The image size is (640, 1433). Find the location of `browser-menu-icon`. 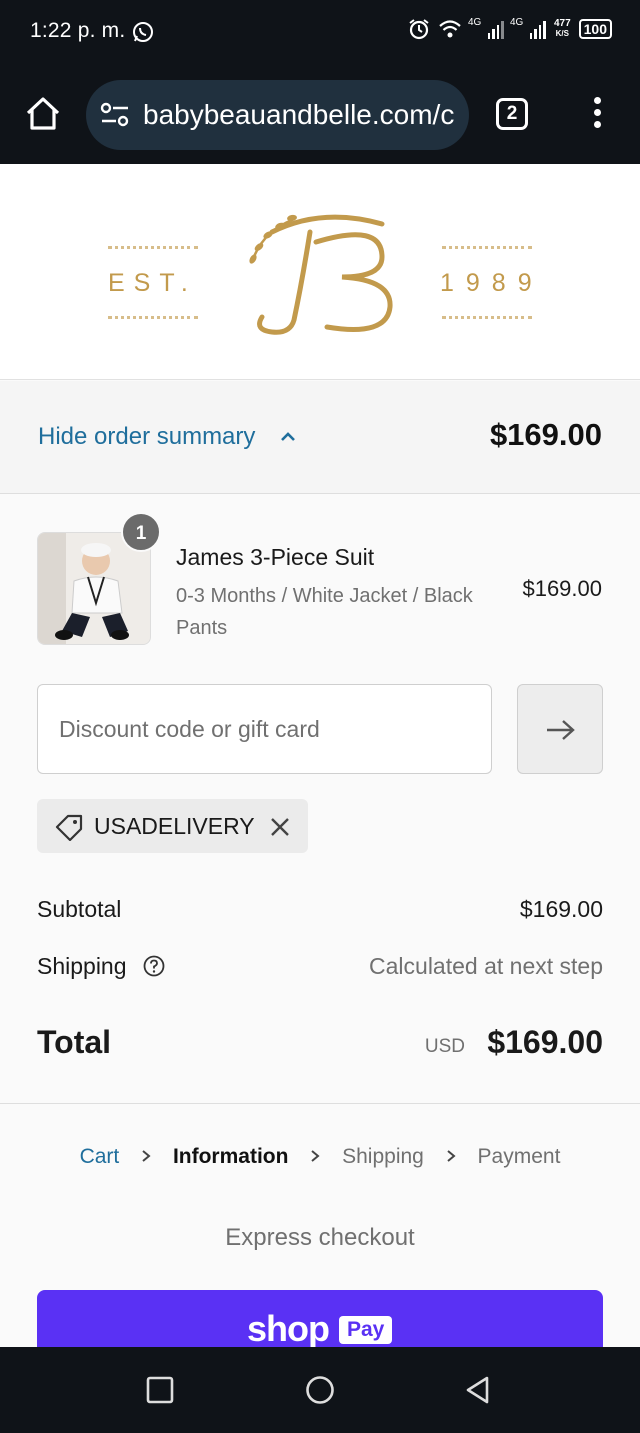

browser-menu-icon is located at coordinates (597, 115).